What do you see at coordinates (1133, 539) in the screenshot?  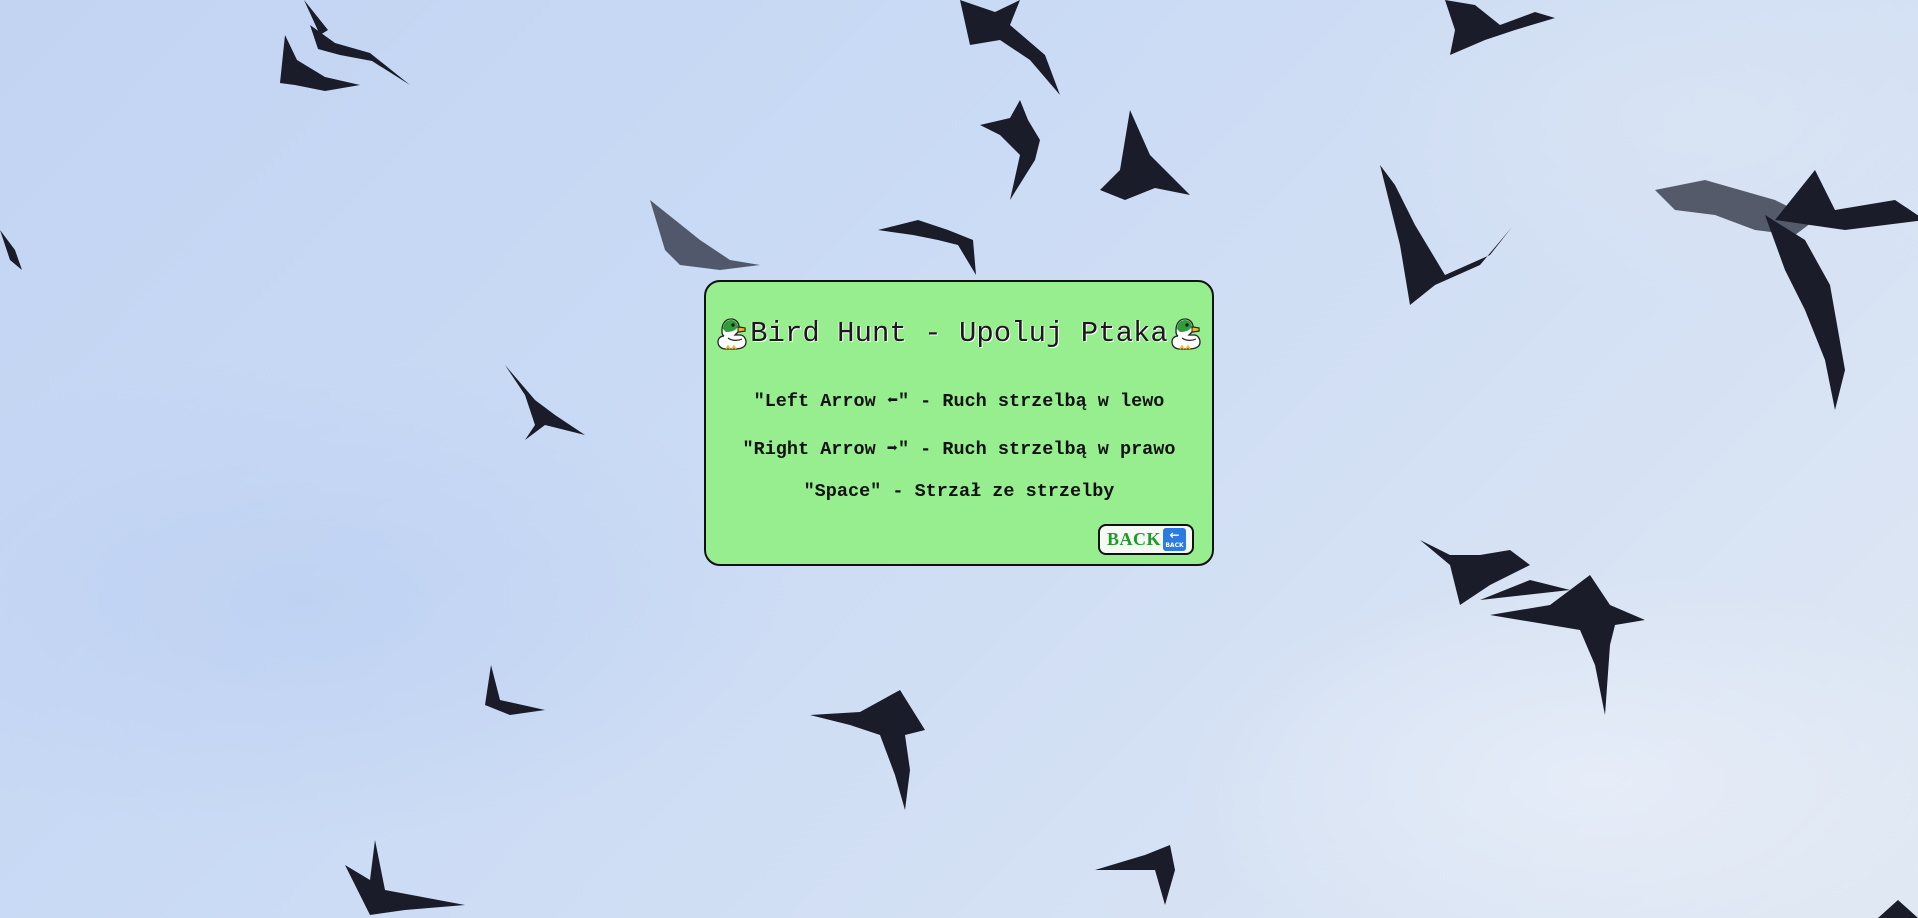 I see `back-button-label: BACK` at bounding box center [1133, 539].